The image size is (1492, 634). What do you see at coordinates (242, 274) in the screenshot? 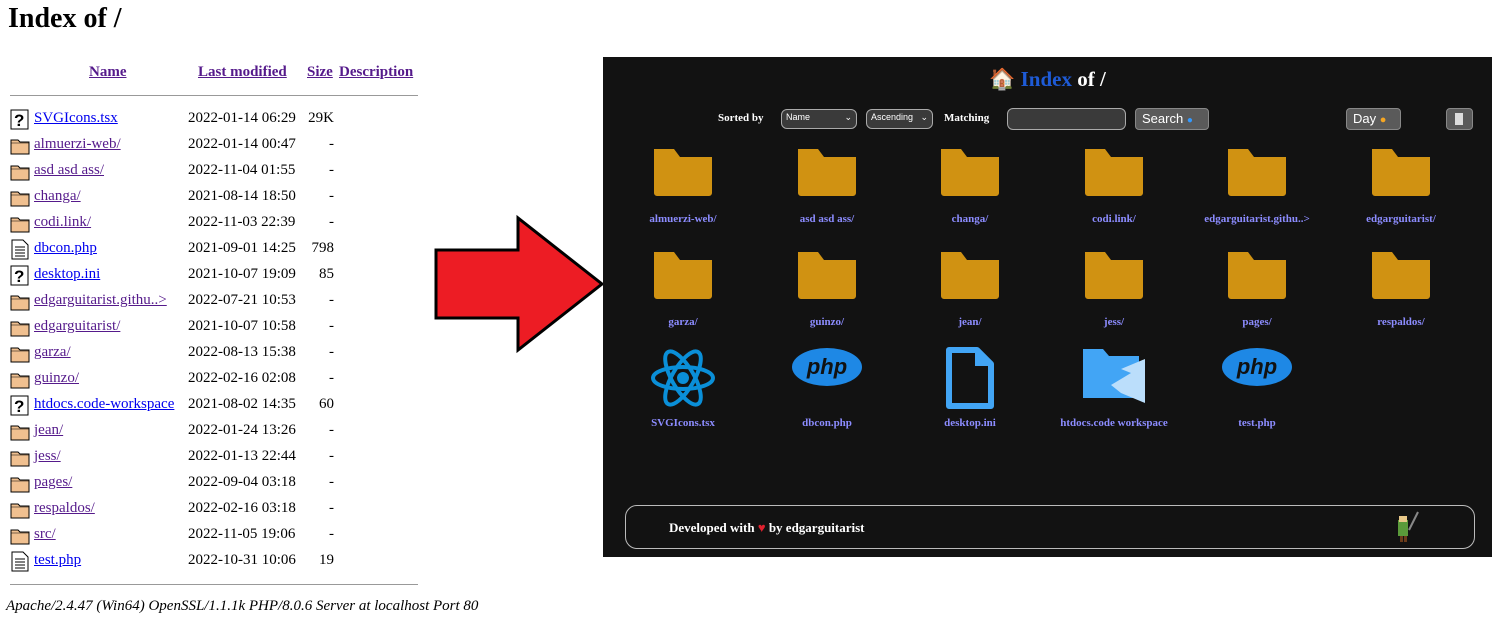
I see `modified-cell: 2021-10-07 19:09` at bounding box center [242, 274].